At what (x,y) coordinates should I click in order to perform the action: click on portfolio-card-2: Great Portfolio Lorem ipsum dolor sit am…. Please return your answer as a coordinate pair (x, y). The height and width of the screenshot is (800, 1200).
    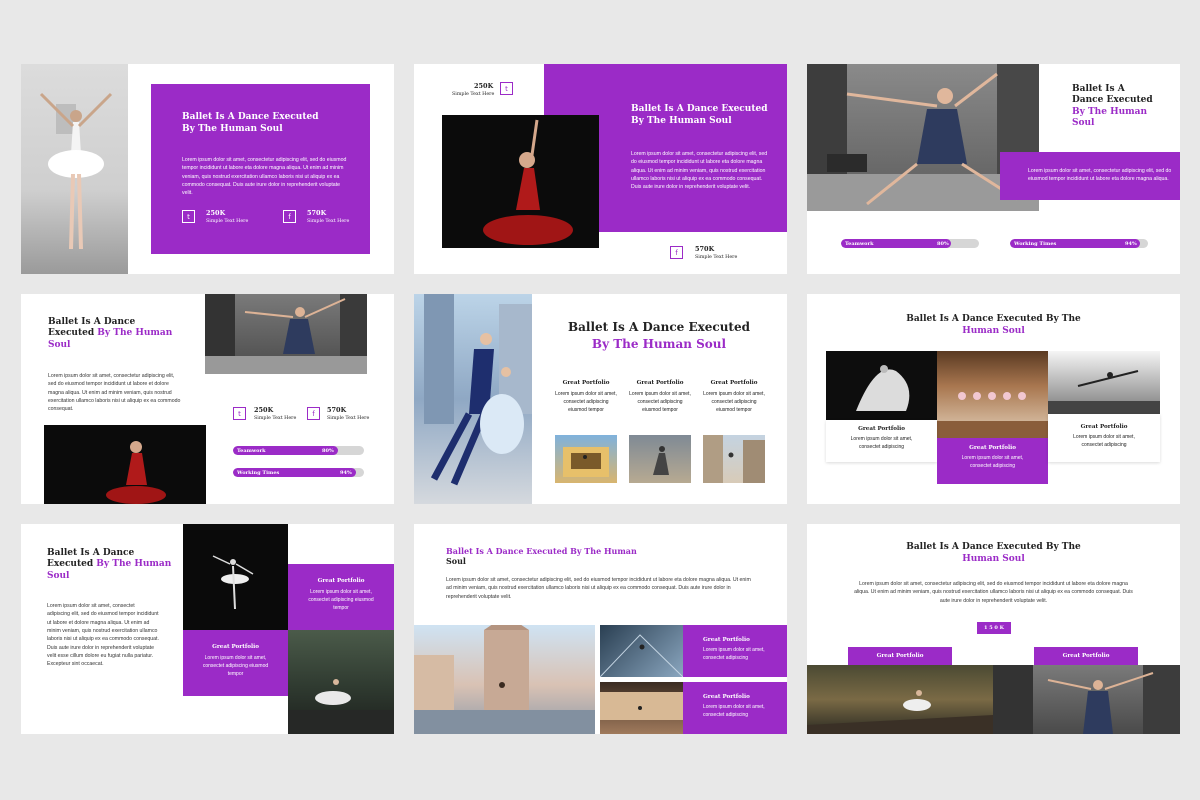
    Looking at the image, I should click on (992, 461).